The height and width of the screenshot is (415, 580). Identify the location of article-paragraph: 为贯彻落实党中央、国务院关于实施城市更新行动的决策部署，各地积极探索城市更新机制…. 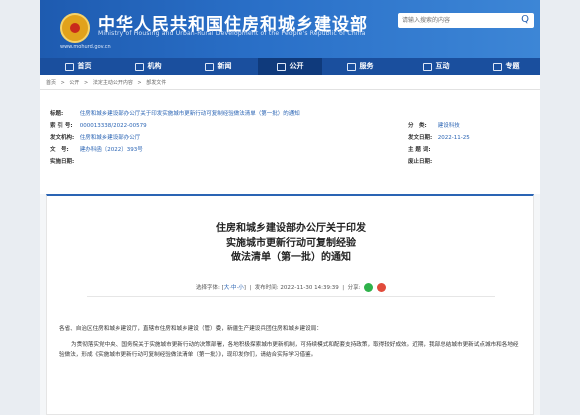
(289, 350).